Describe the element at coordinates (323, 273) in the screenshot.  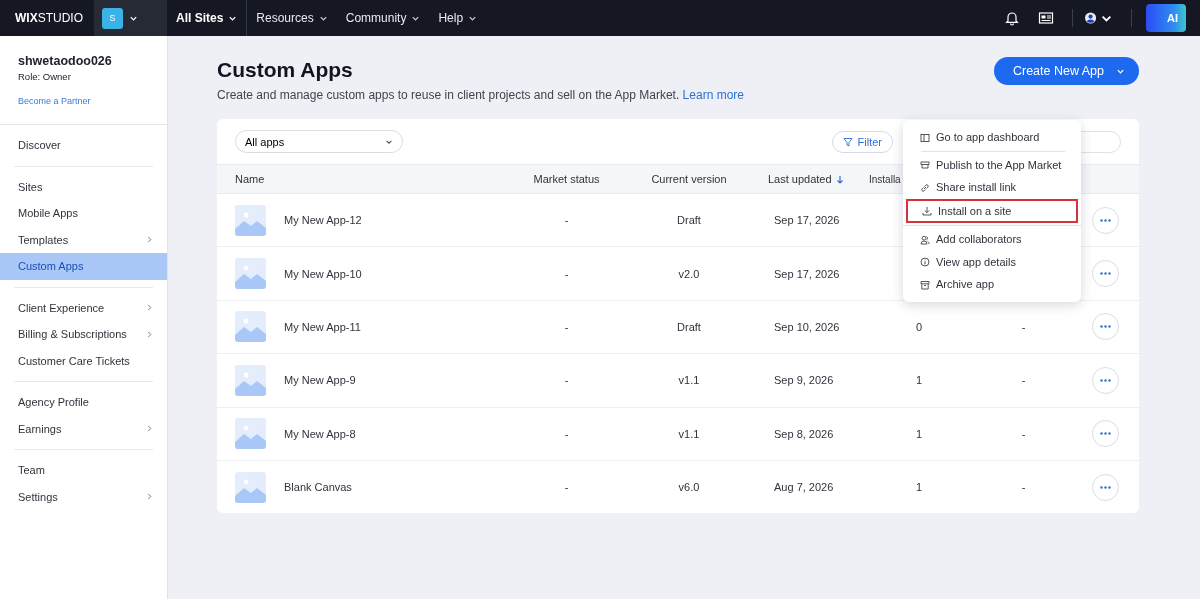
I see `app-name: My New App-10` at that location.